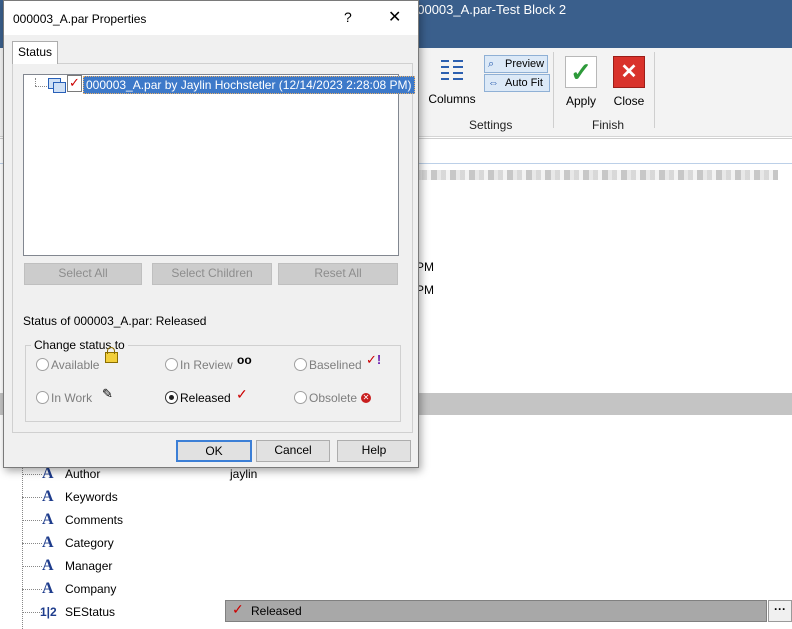  What do you see at coordinates (300, 397) in the screenshot?
I see `radio-obsolete` at bounding box center [300, 397].